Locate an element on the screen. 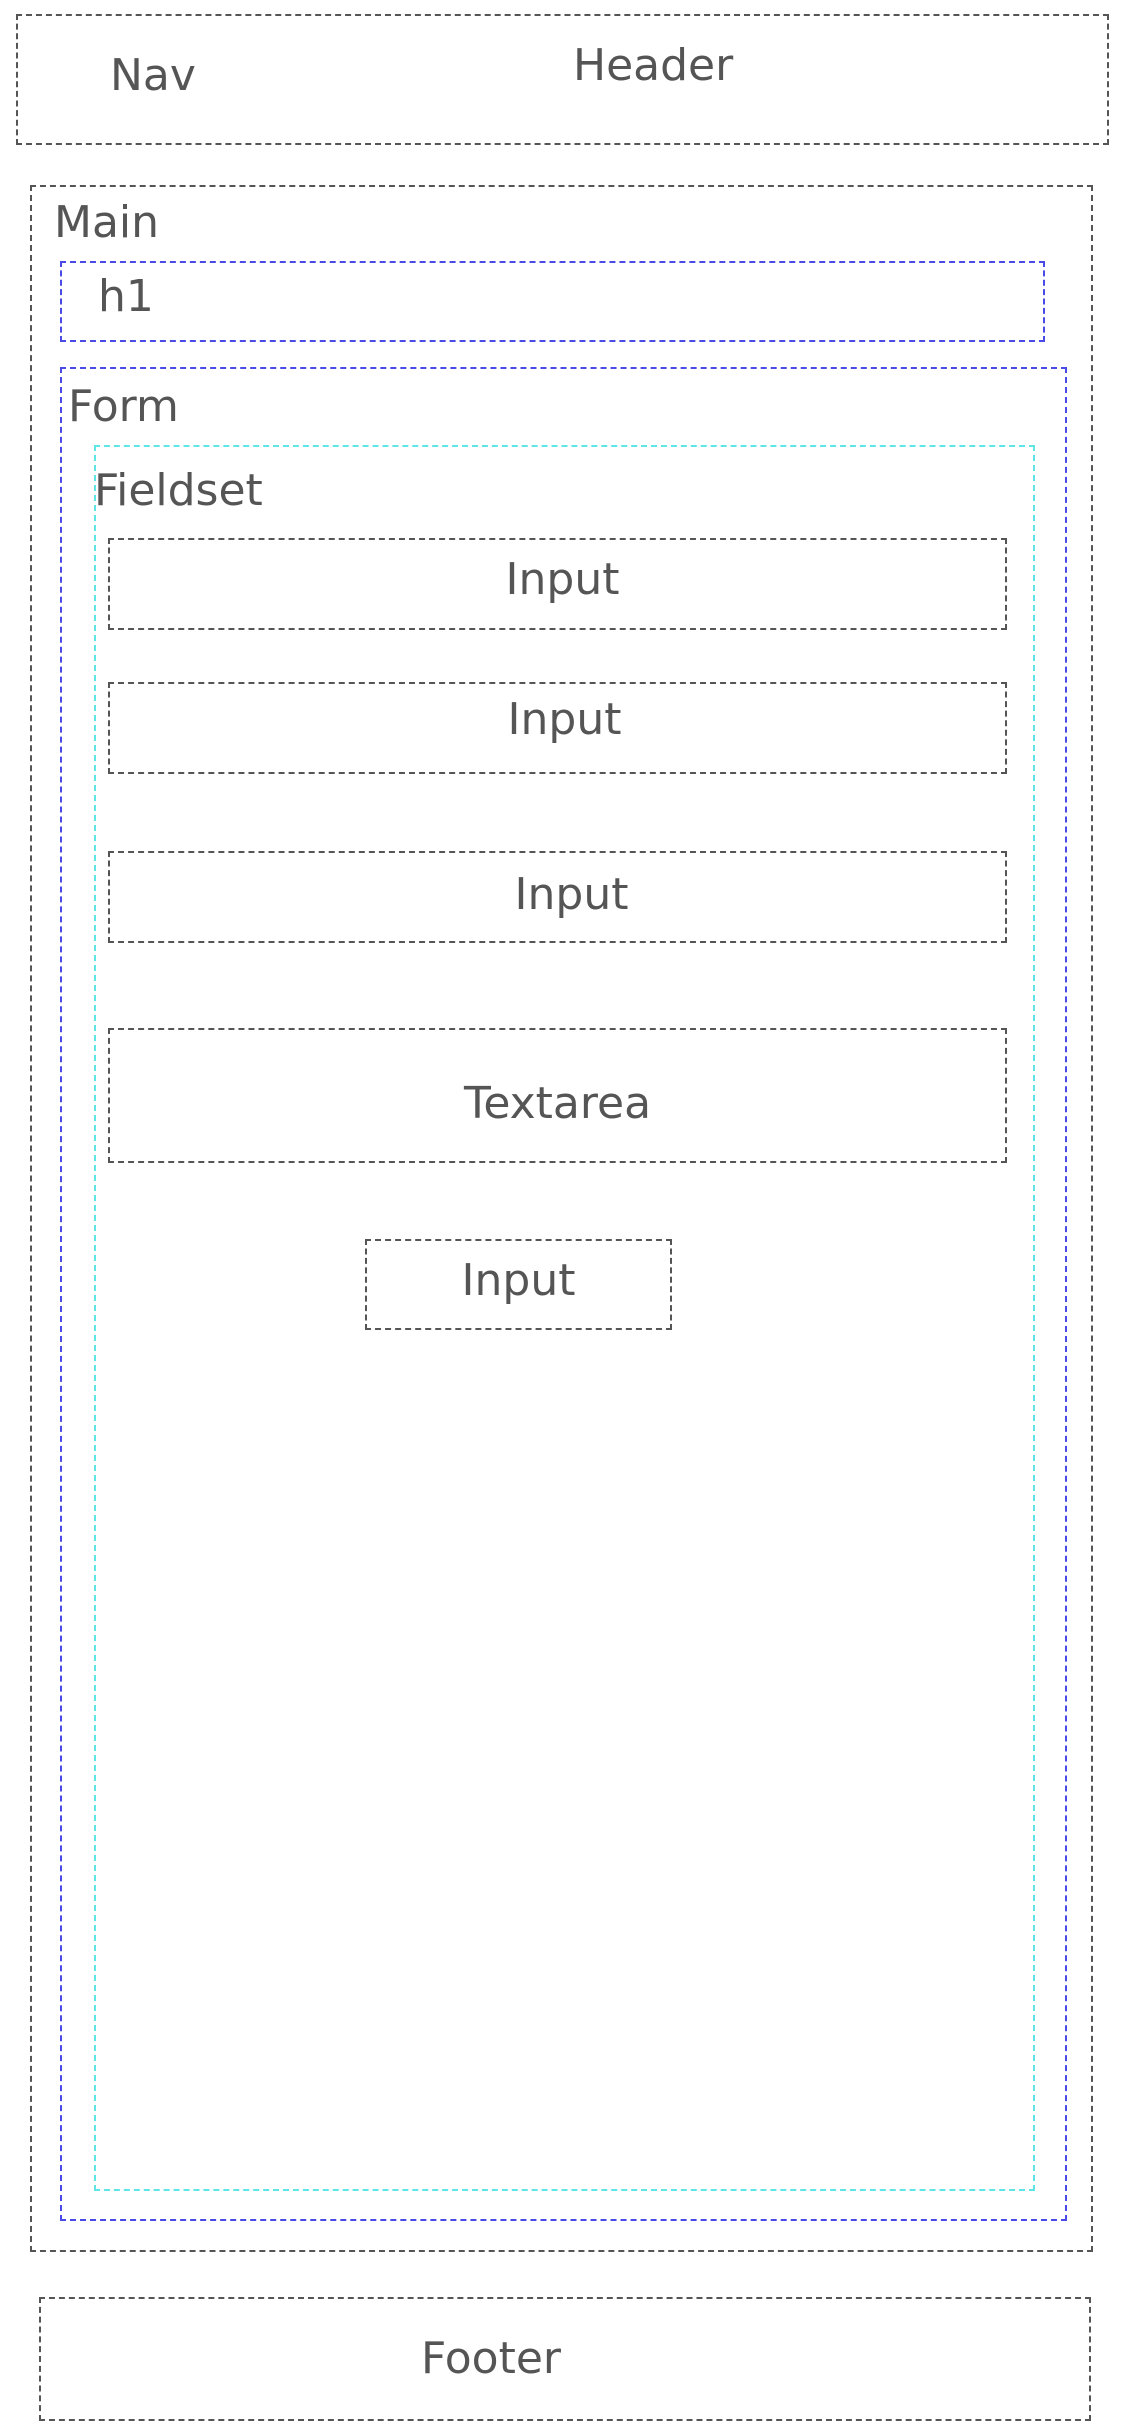 The width and height of the screenshot is (1125, 2436). submit-input: Input is located at coordinates (518, 1284).